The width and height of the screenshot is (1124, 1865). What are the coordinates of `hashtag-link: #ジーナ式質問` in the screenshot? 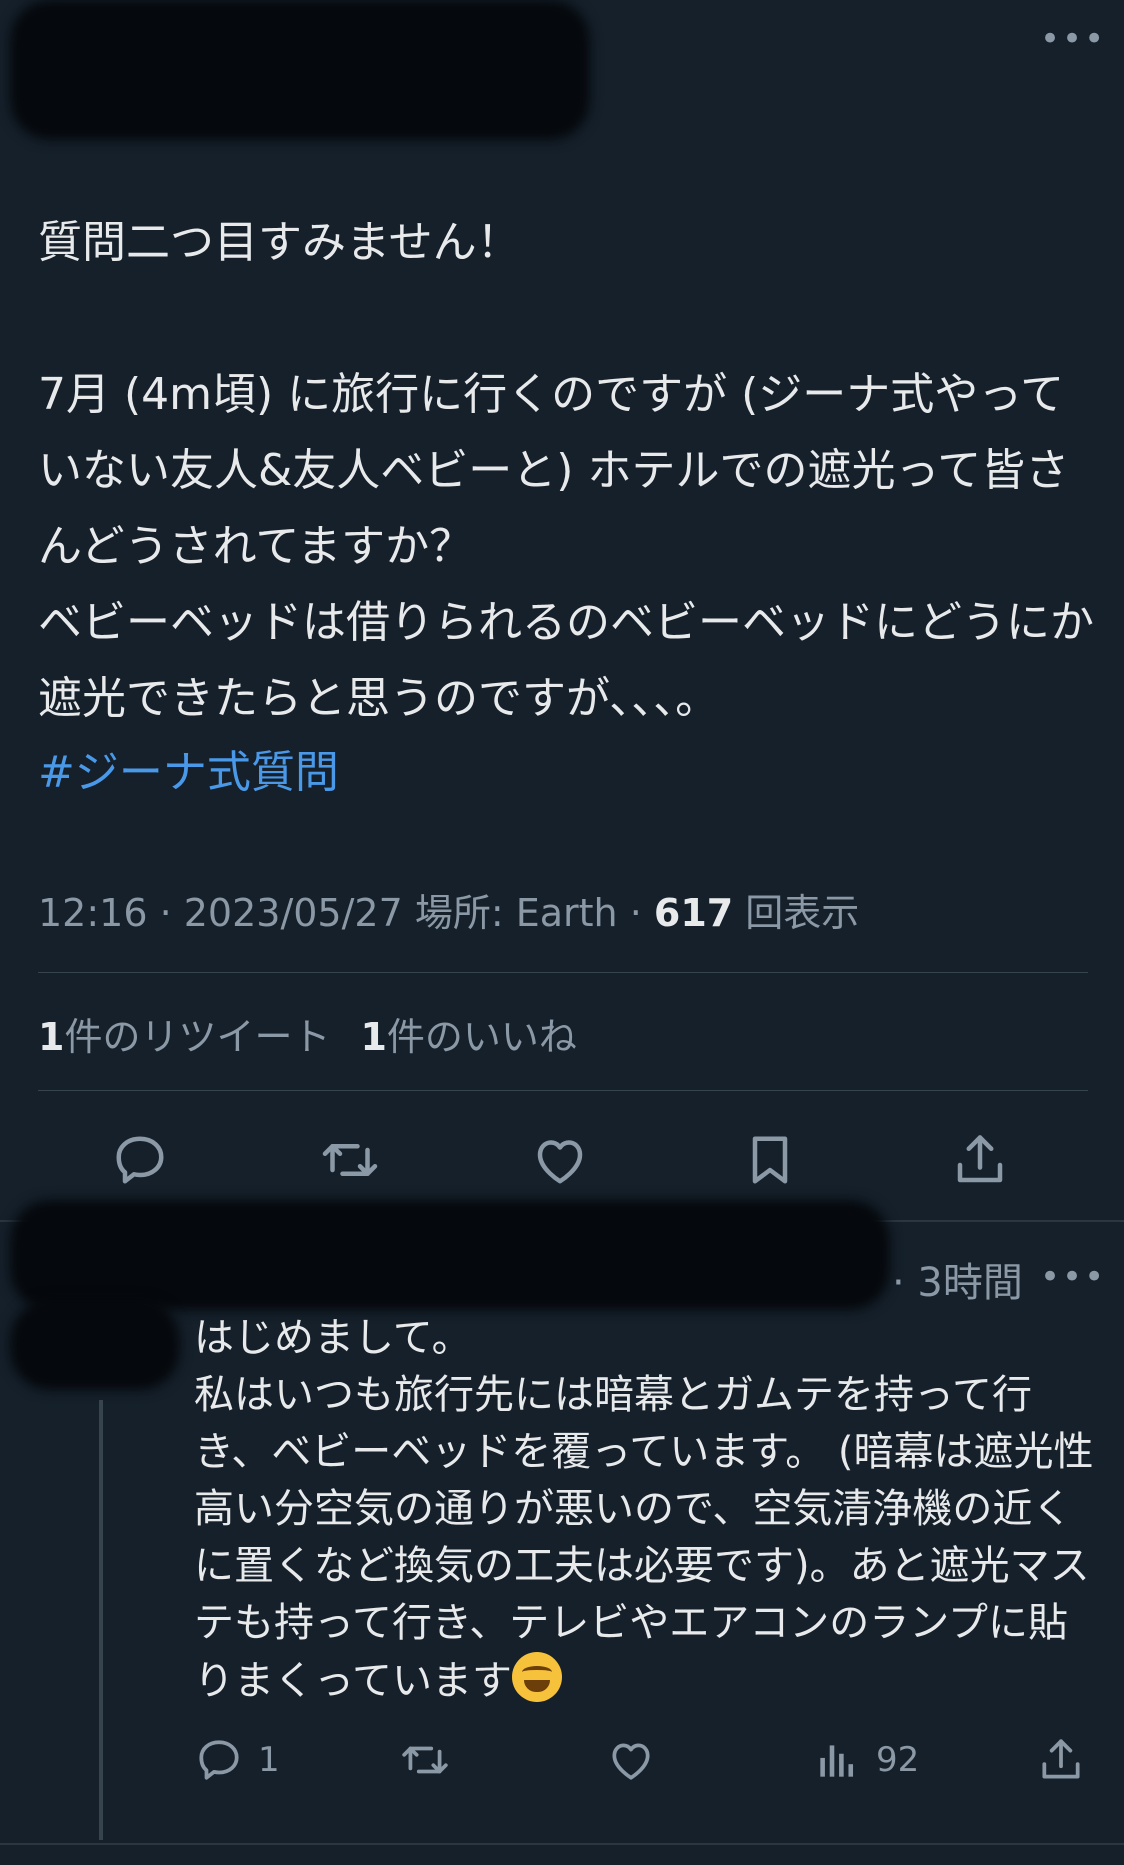 It's located at (188, 773).